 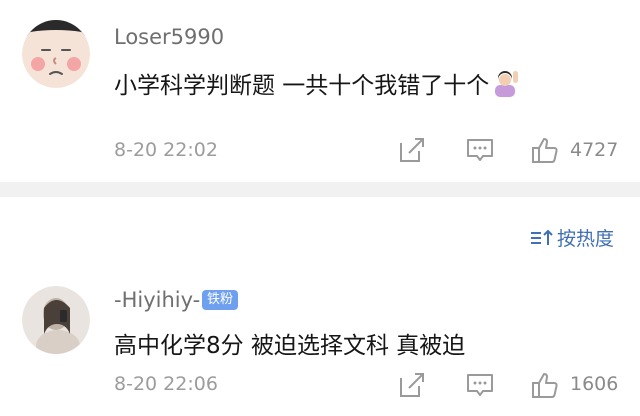 I want to click on username: Loser5990, so click(x=169, y=37).